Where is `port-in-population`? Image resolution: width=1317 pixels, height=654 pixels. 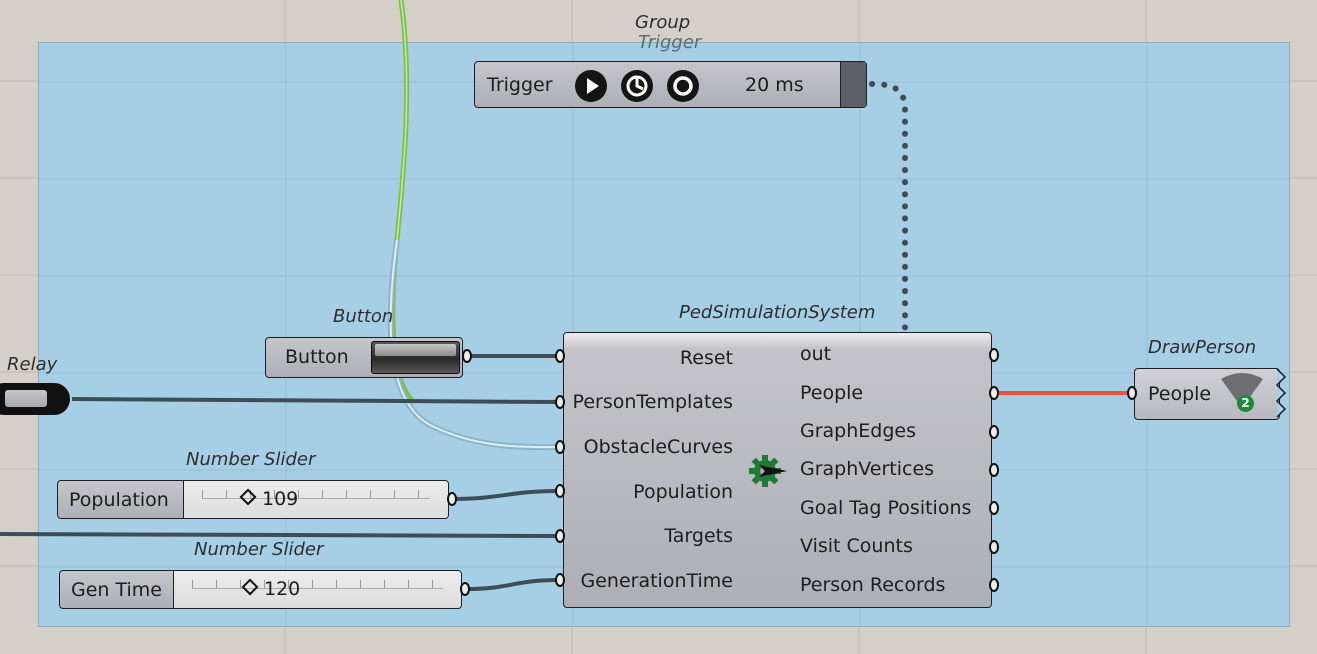 port-in-population is located at coordinates (560, 491).